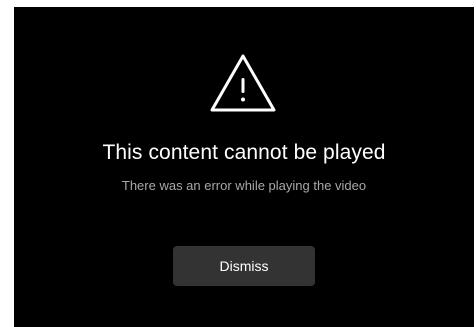  I want to click on dismiss-button: Dismiss, so click(244, 266).